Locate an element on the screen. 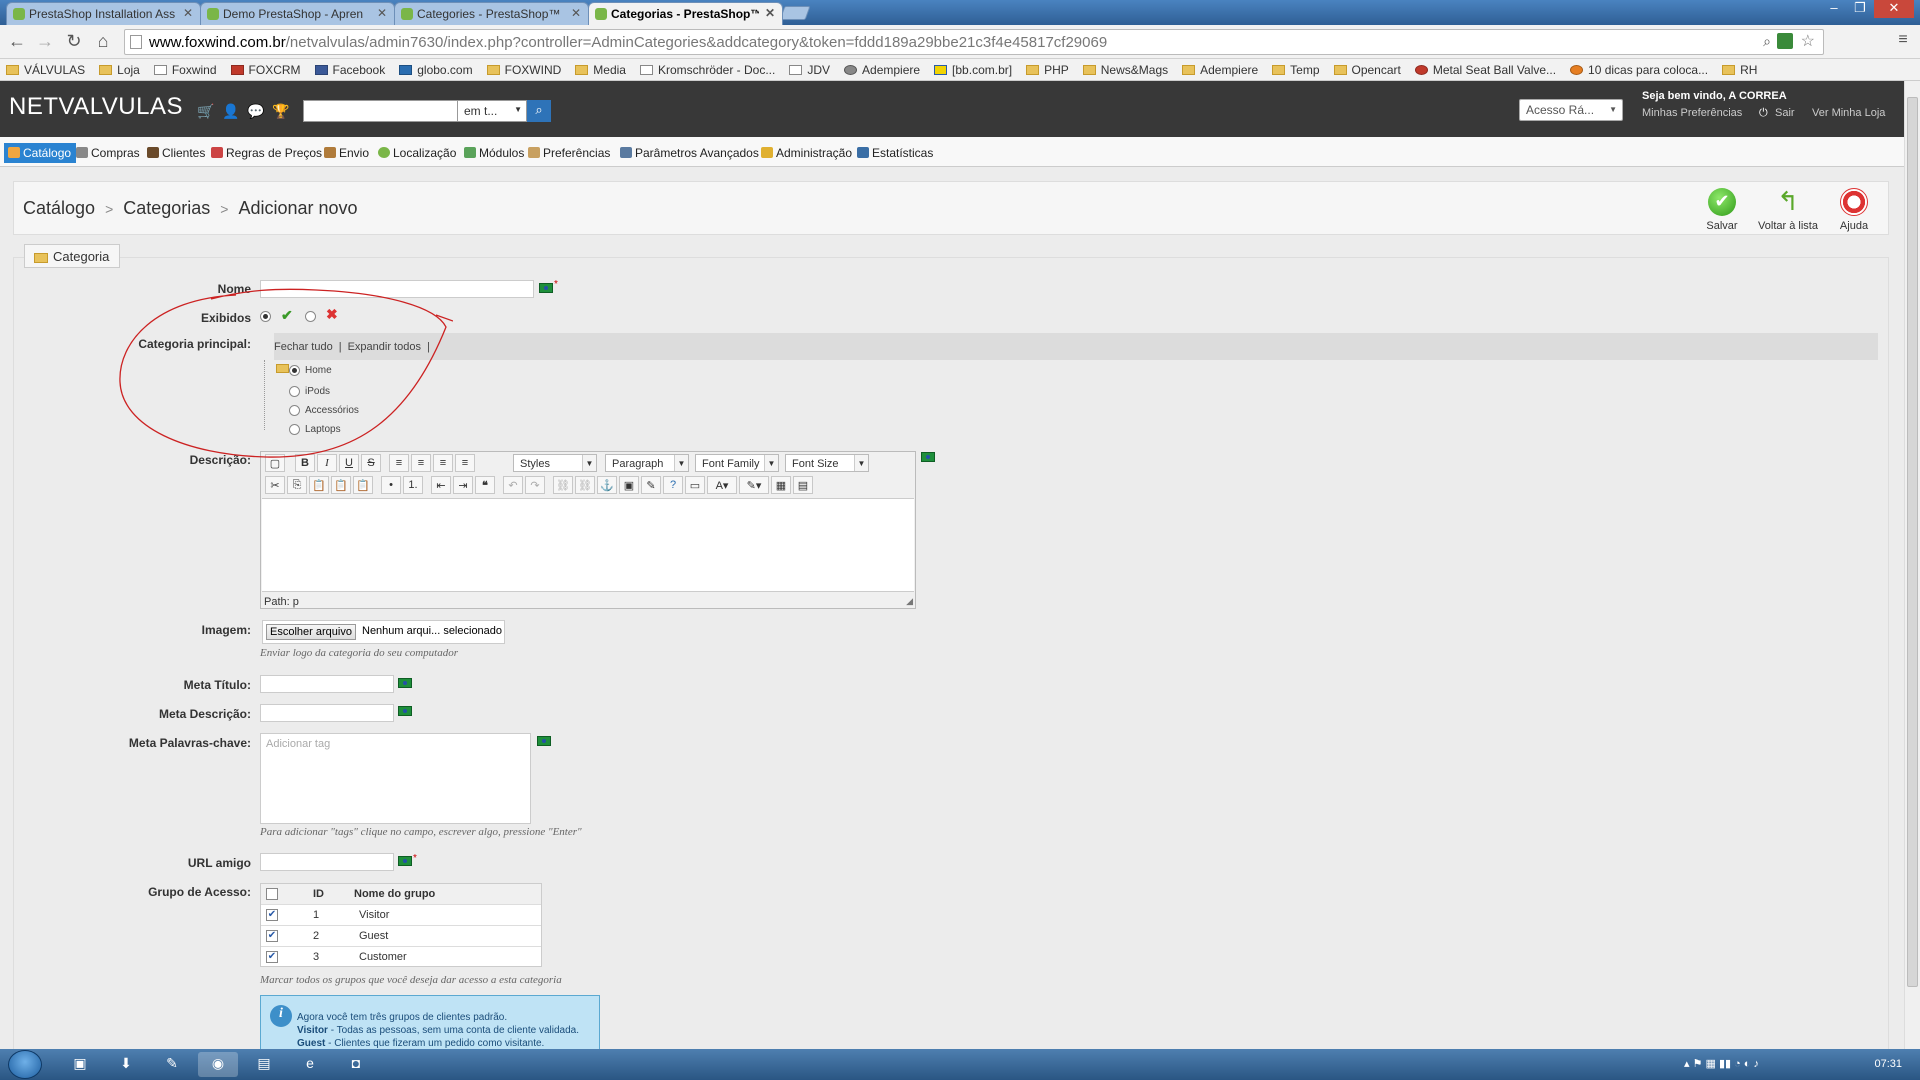 The height and width of the screenshot is (1080, 1920). taskbar-app-icon: ✎ is located at coordinates (172, 1064).